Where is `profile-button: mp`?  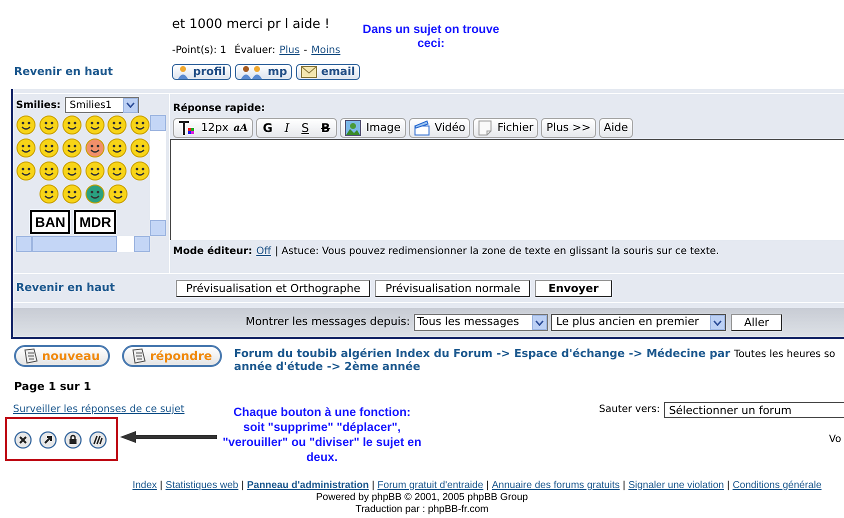
profile-button: mp is located at coordinates (263, 72).